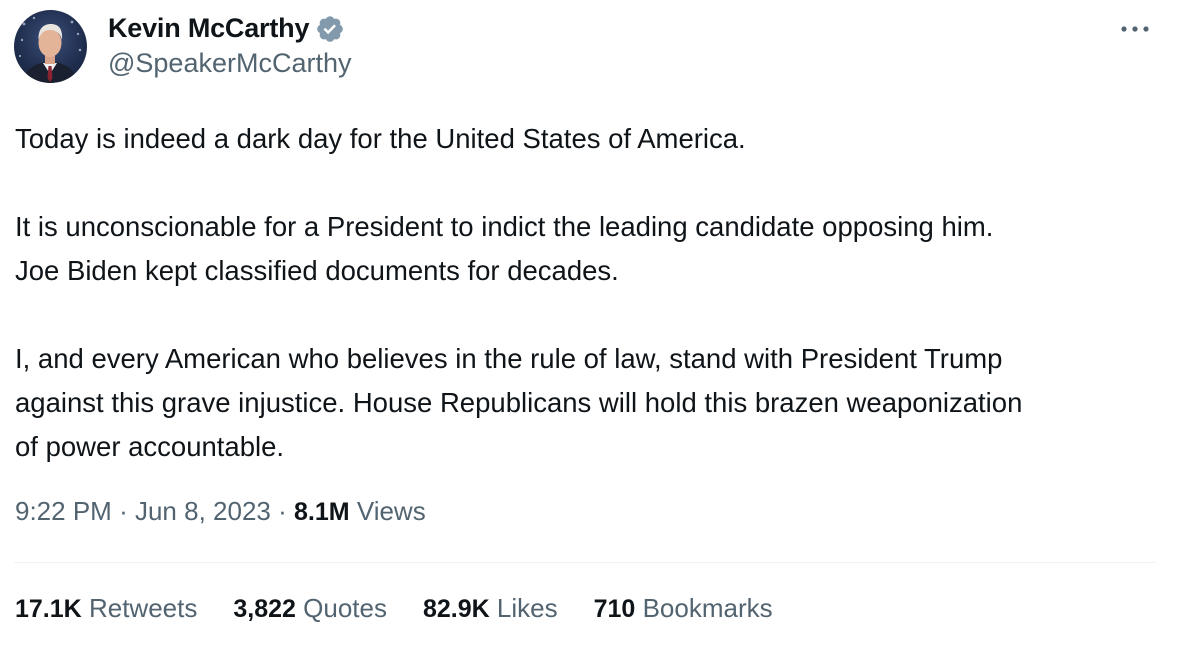  I want to click on avatar, so click(50, 46).